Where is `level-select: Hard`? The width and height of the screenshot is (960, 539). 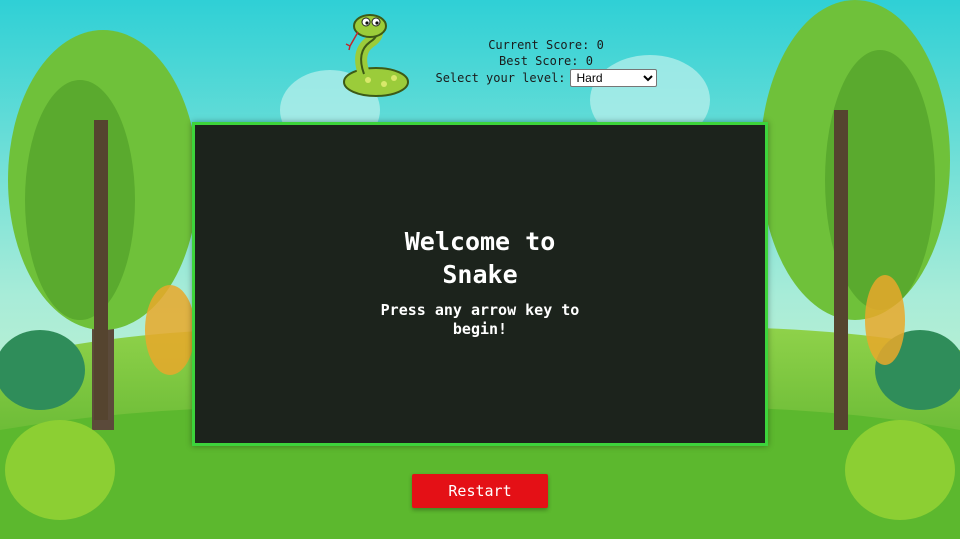 level-select: Hard is located at coordinates (613, 78).